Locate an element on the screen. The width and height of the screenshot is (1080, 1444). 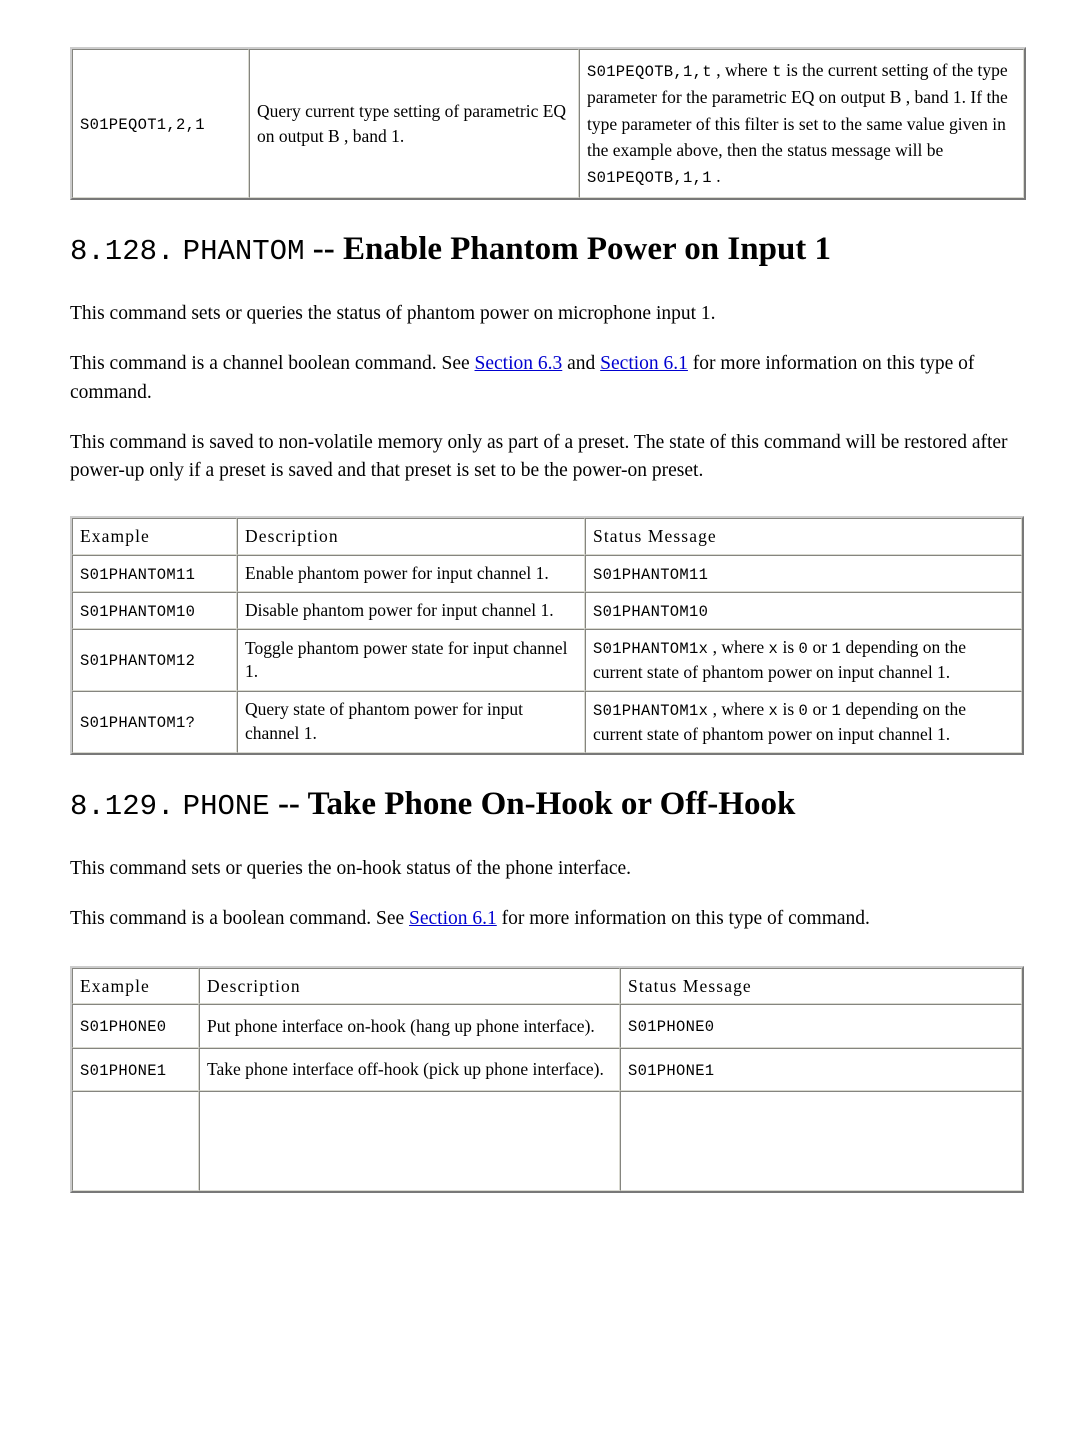
paragraph-text: and is located at coordinates (581, 364).